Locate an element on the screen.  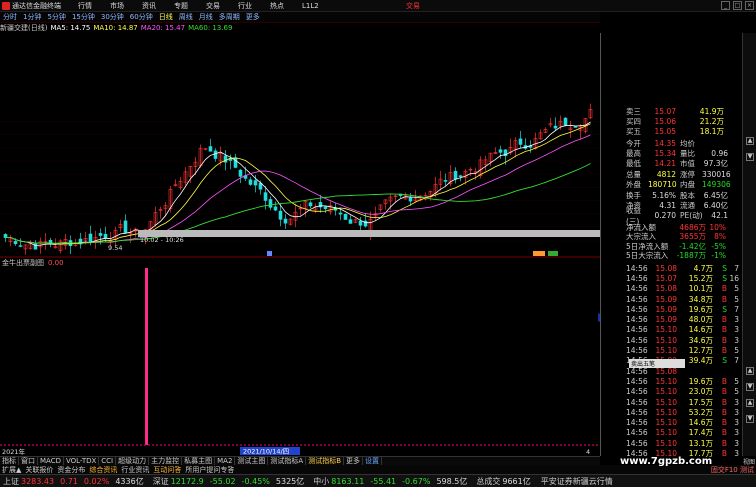
tab-30min: 30分钟 is located at coordinates (112, 17).